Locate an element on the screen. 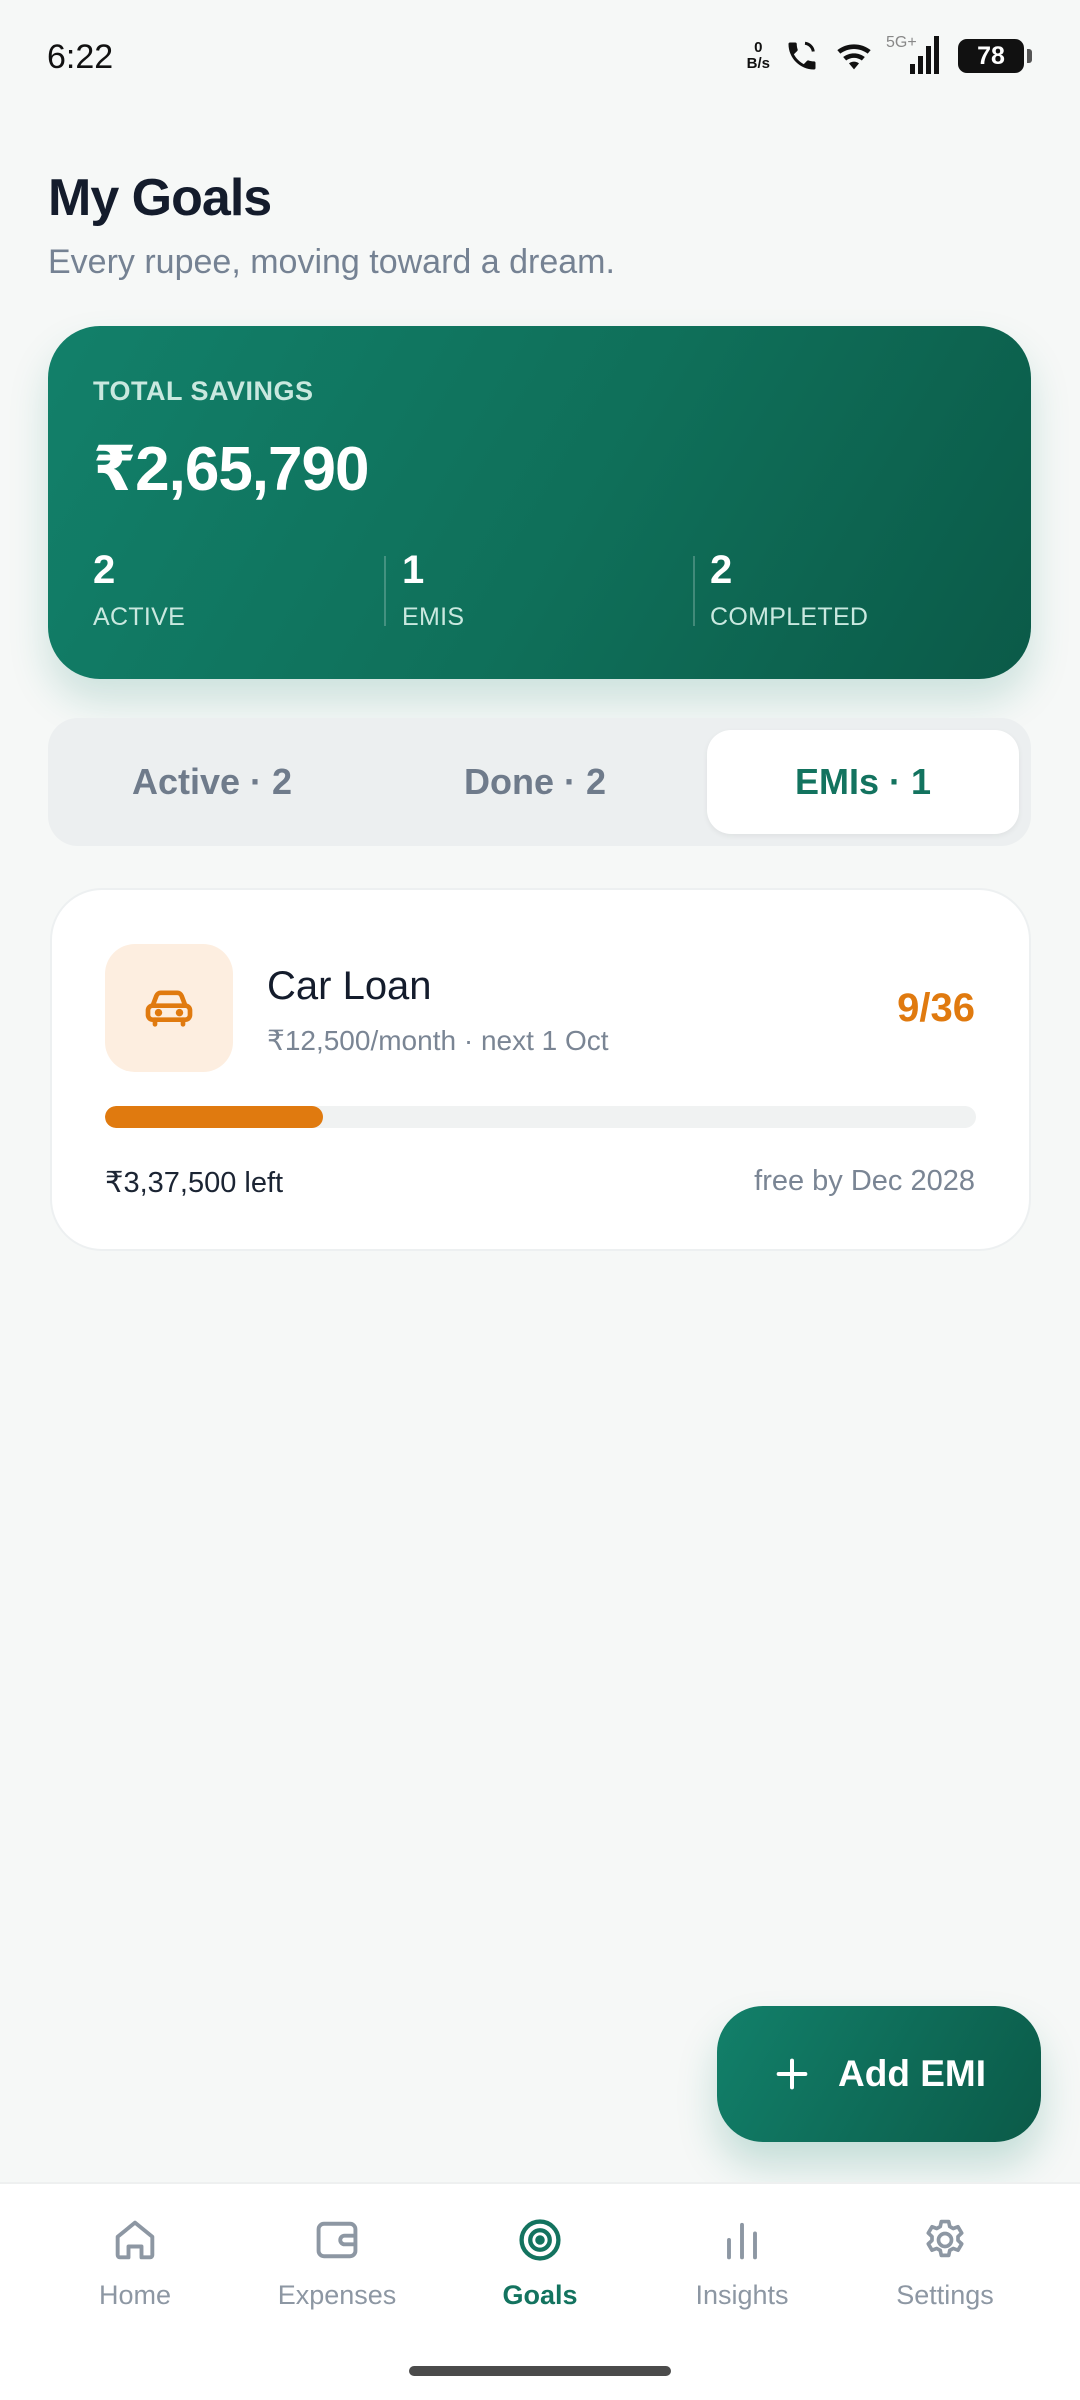 This screenshot has width=1080, height=2400. home-icon is located at coordinates (135, 2240).